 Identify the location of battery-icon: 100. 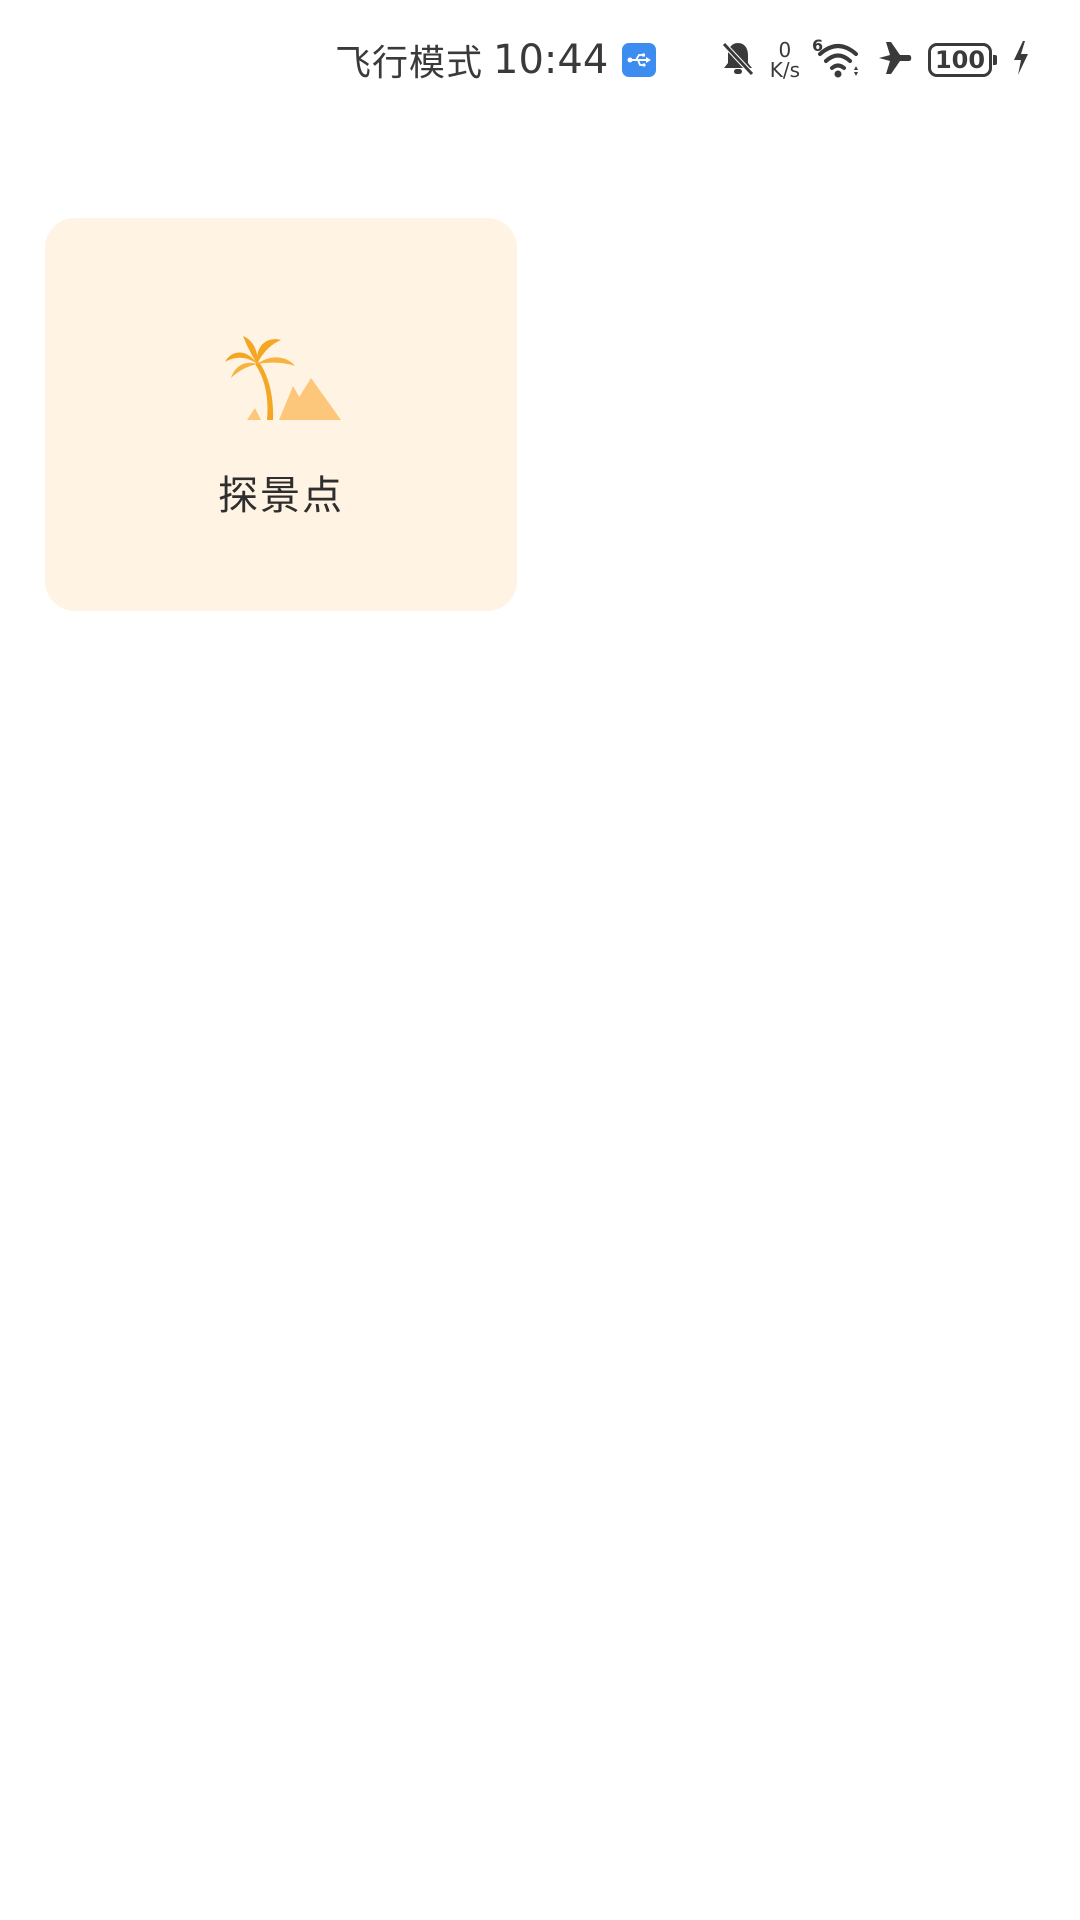
(962, 60).